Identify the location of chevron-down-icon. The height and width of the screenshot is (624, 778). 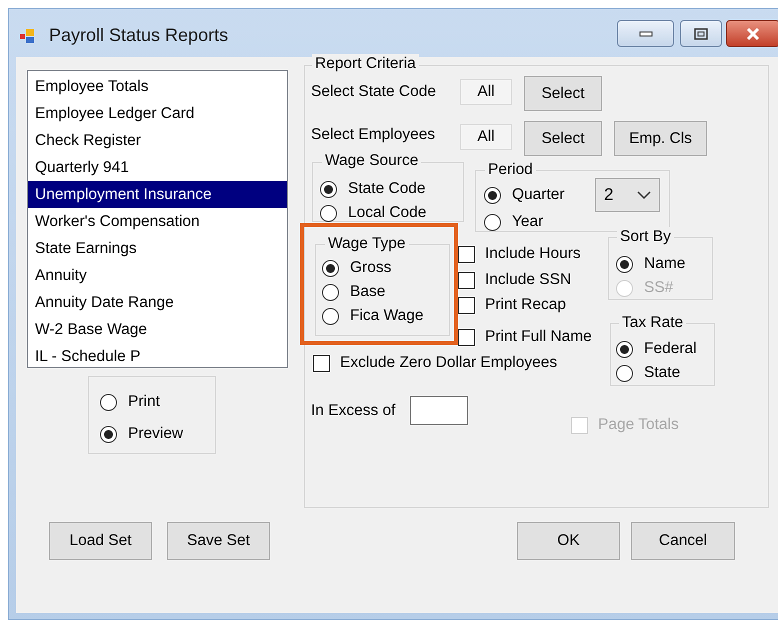
(644, 195).